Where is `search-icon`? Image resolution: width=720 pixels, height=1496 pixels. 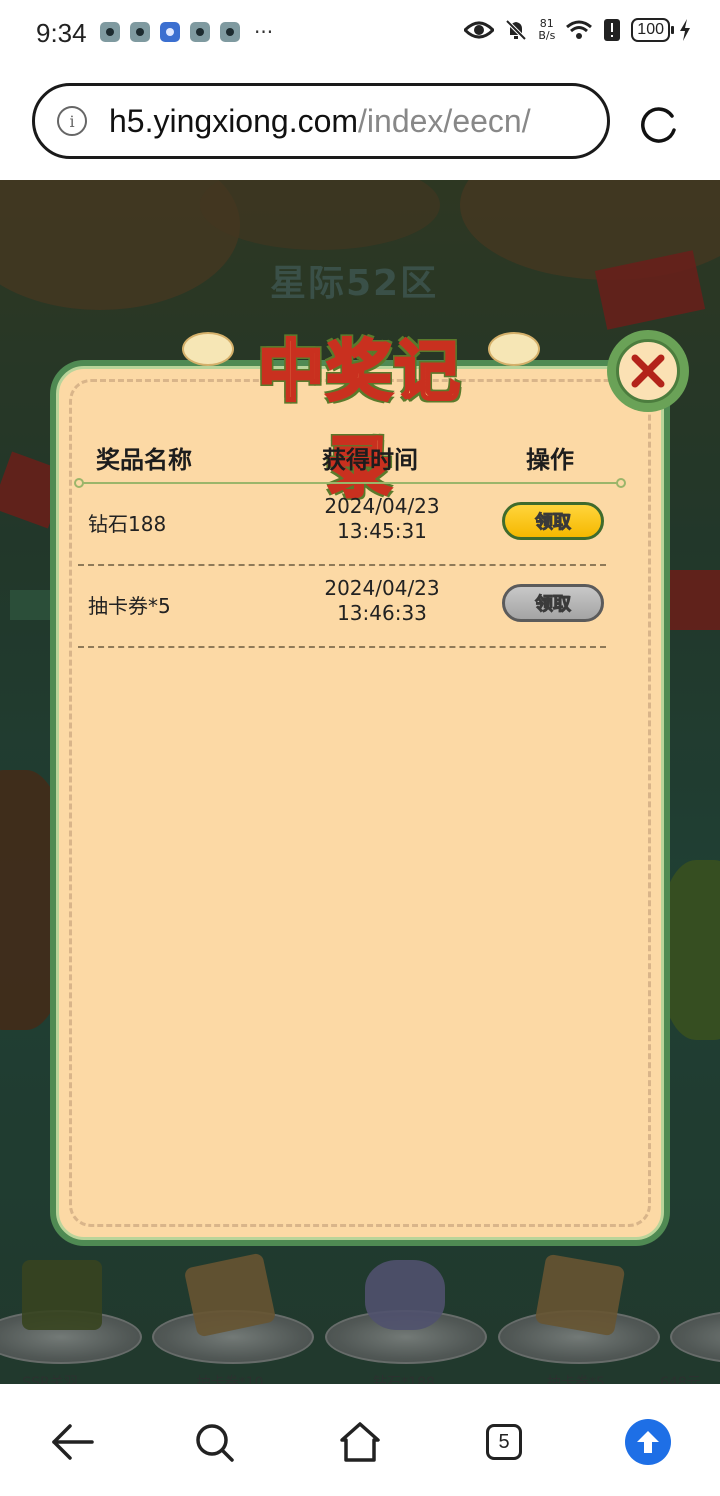
search-icon is located at coordinates (215, 1443).